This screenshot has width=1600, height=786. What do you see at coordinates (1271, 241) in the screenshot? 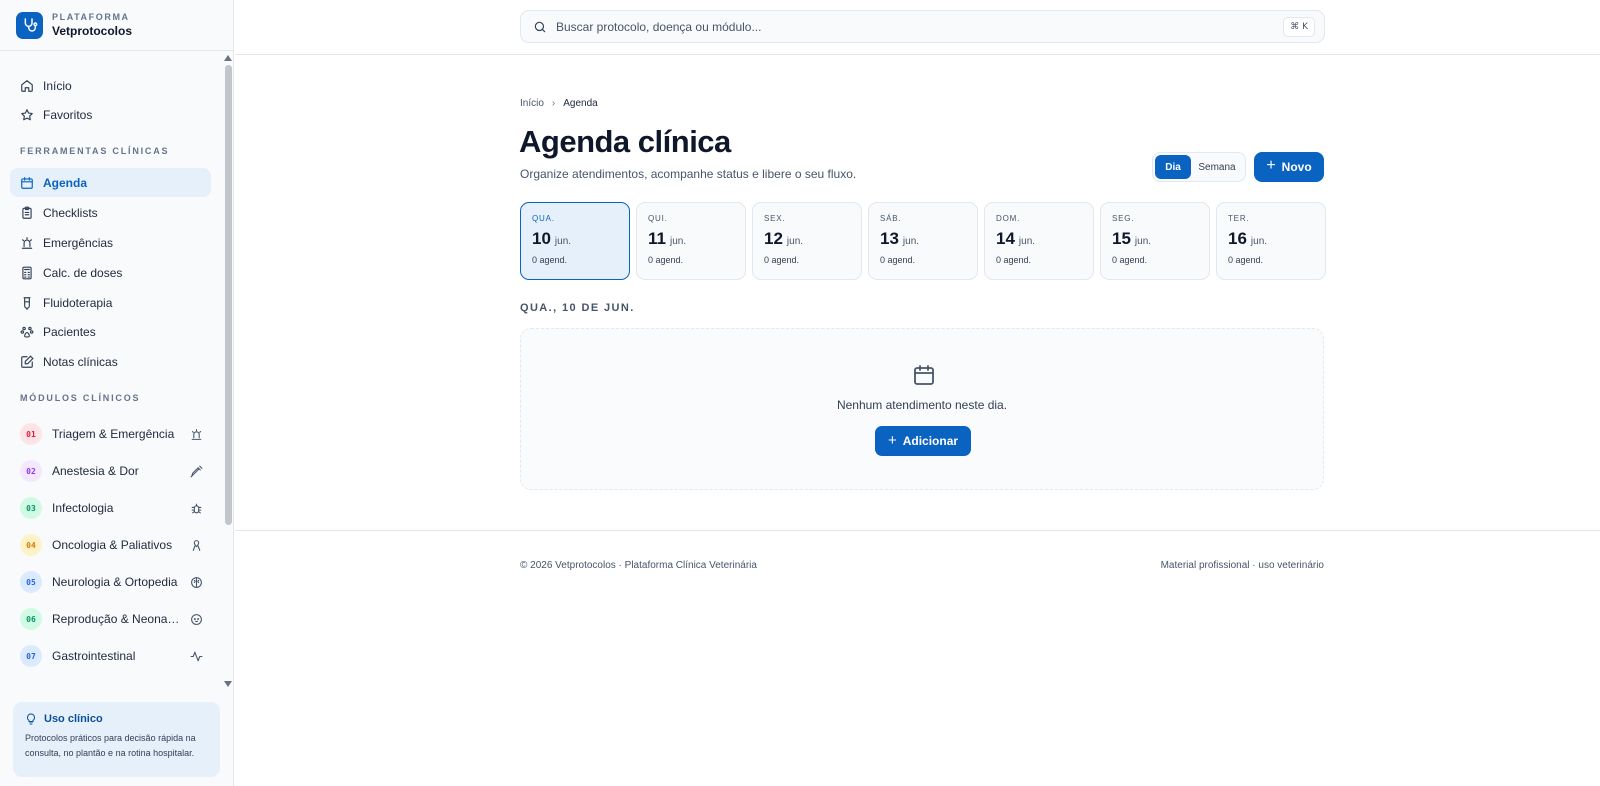
I see `day-card-6: TER. 16 jun. 0 agend.` at bounding box center [1271, 241].